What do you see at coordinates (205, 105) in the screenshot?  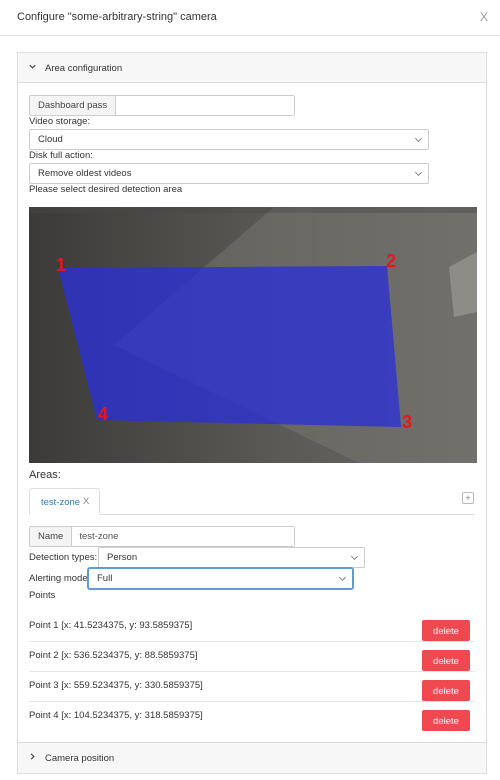 I see `dashboard-pass-input` at bounding box center [205, 105].